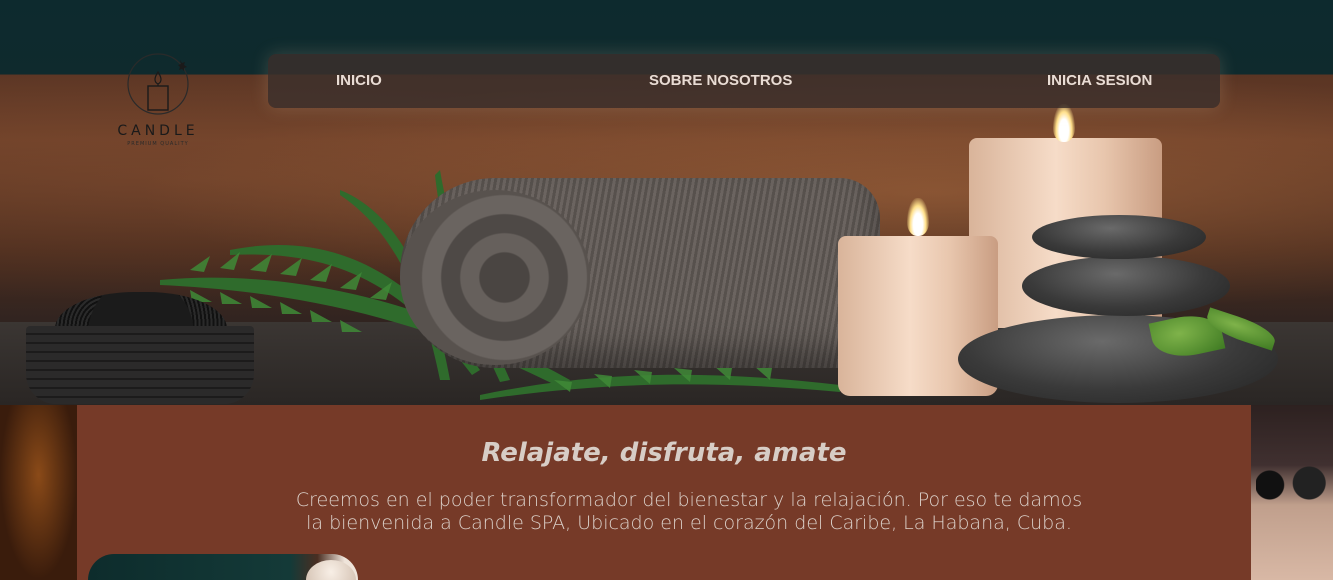 The image size is (1333, 580). I want to click on main-nav: INICIO SOBRE NOSOTROS INICIA SESION, so click(744, 81).